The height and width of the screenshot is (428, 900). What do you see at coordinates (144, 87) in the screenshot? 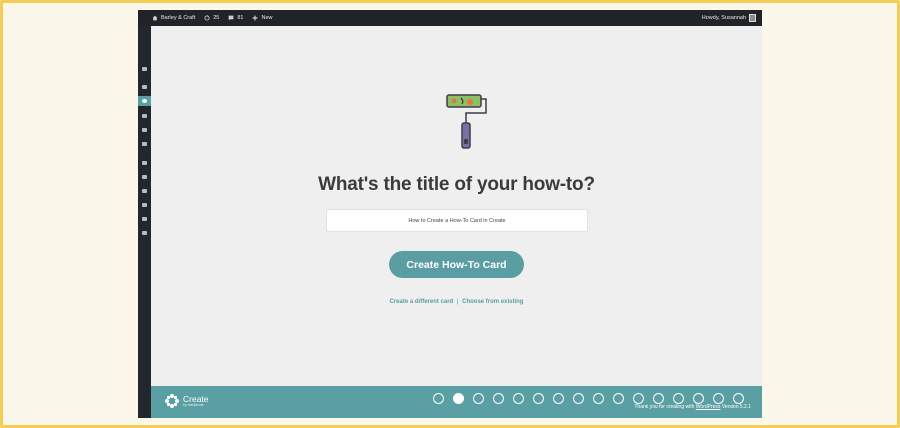
I see `posts-pin-icon` at bounding box center [144, 87].